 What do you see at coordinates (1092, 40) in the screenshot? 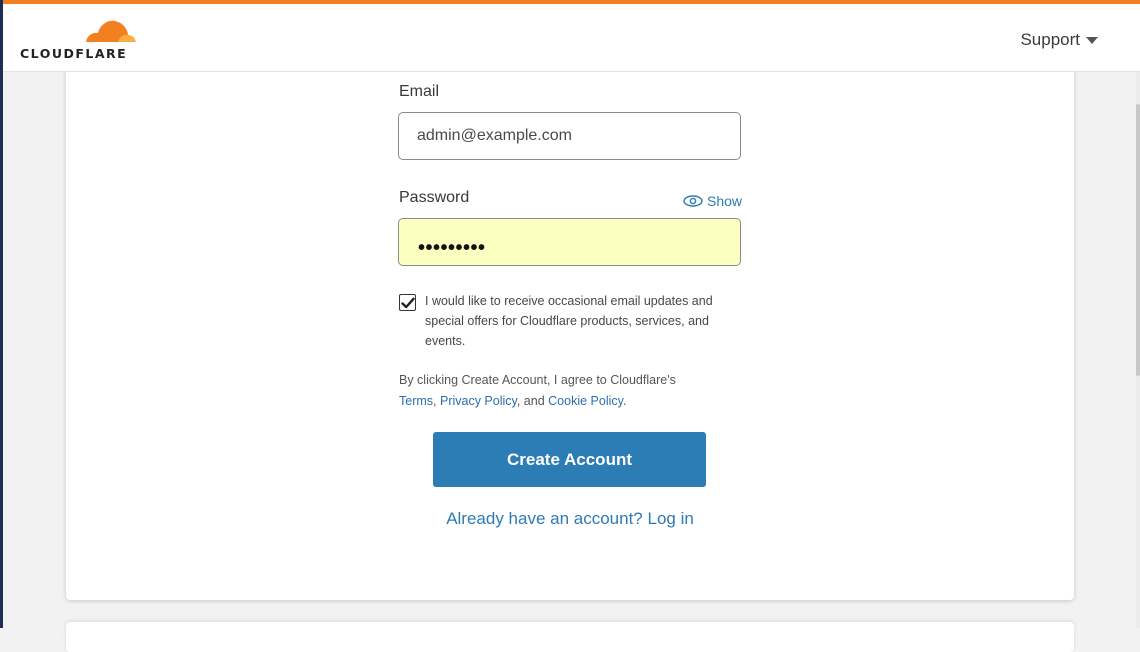
I see `caret-down-icon` at bounding box center [1092, 40].